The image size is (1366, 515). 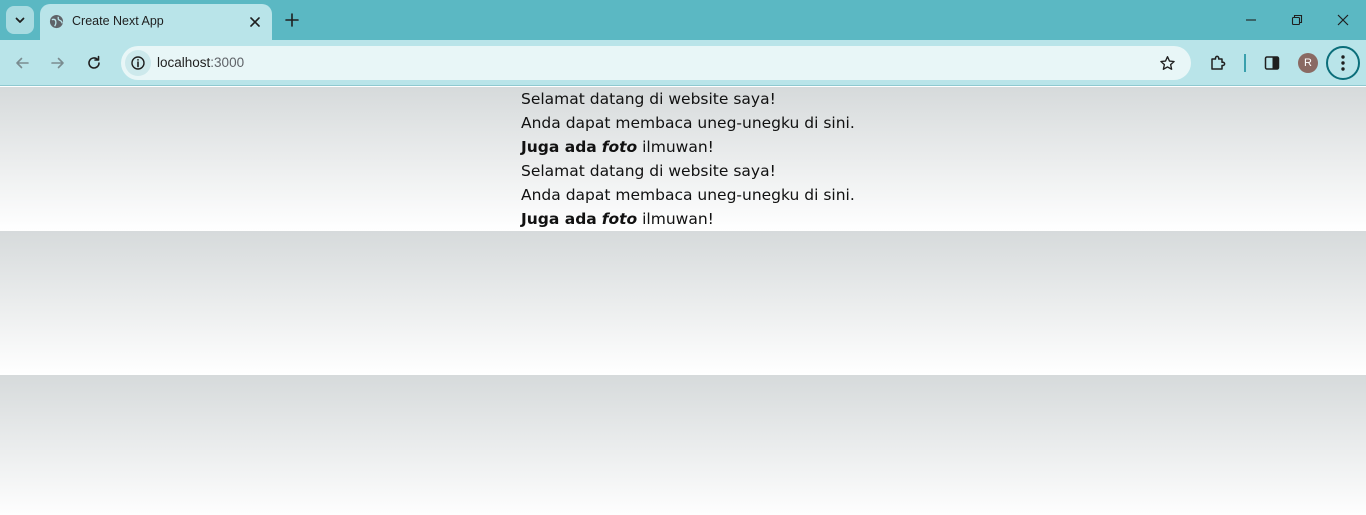 What do you see at coordinates (184, 62) in the screenshot?
I see `url-host: localhost` at bounding box center [184, 62].